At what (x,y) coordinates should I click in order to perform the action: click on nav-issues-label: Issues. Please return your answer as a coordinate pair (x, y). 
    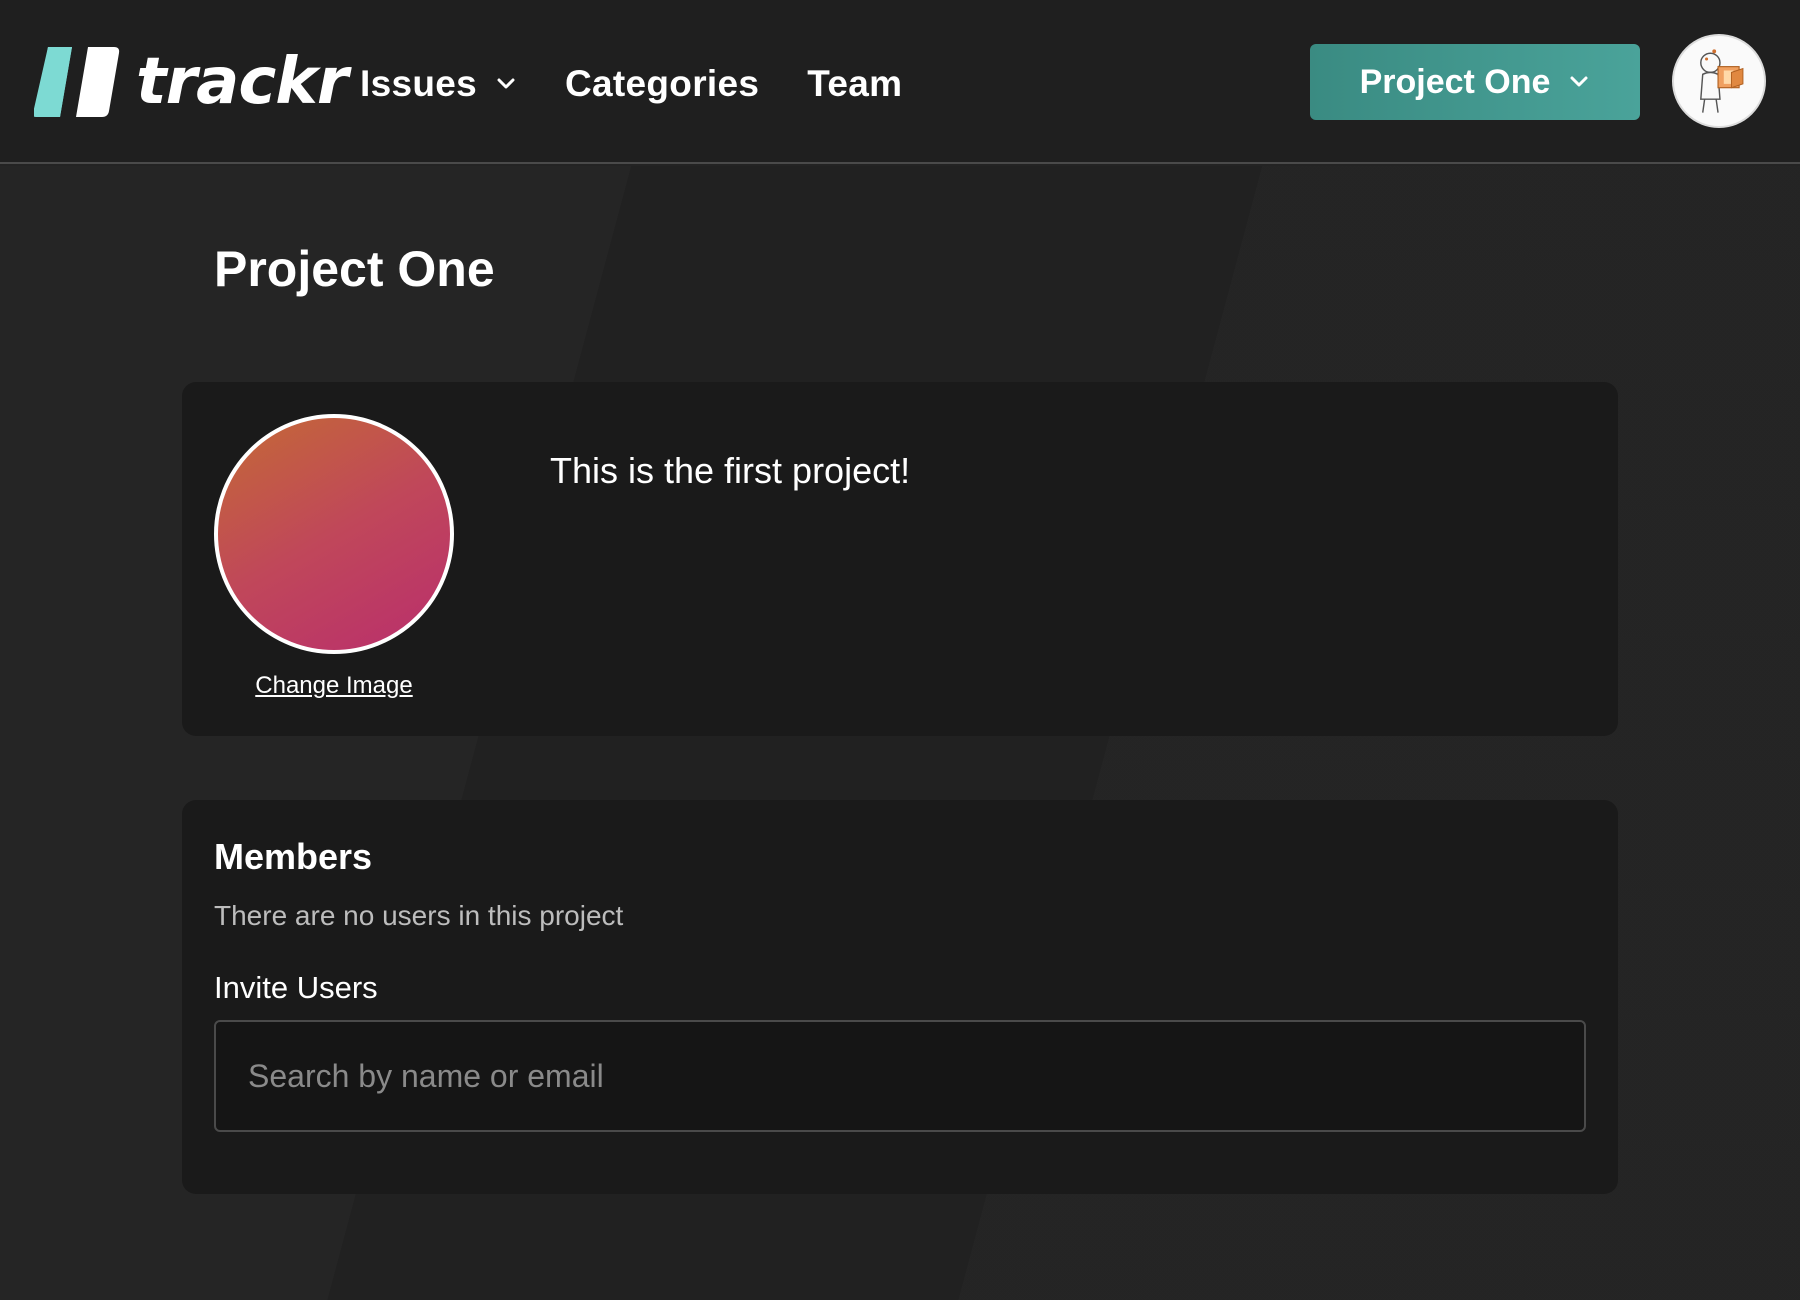
    Looking at the image, I should click on (418, 83).